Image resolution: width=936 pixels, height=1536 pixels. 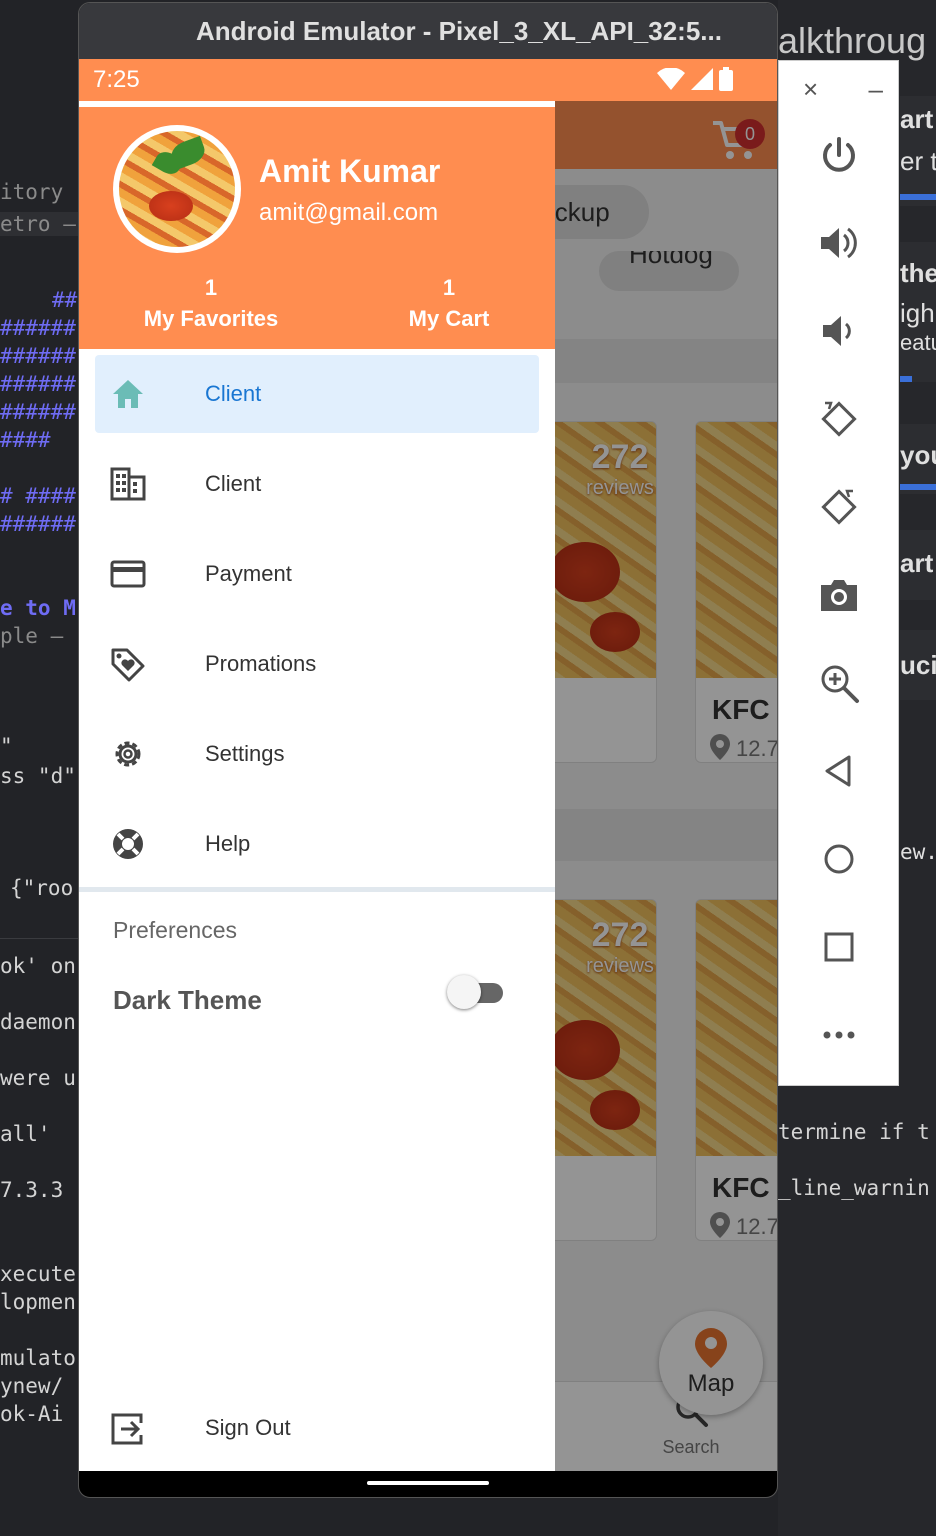 I want to click on bg-line: termine if t, so click(x=854, y=1132).